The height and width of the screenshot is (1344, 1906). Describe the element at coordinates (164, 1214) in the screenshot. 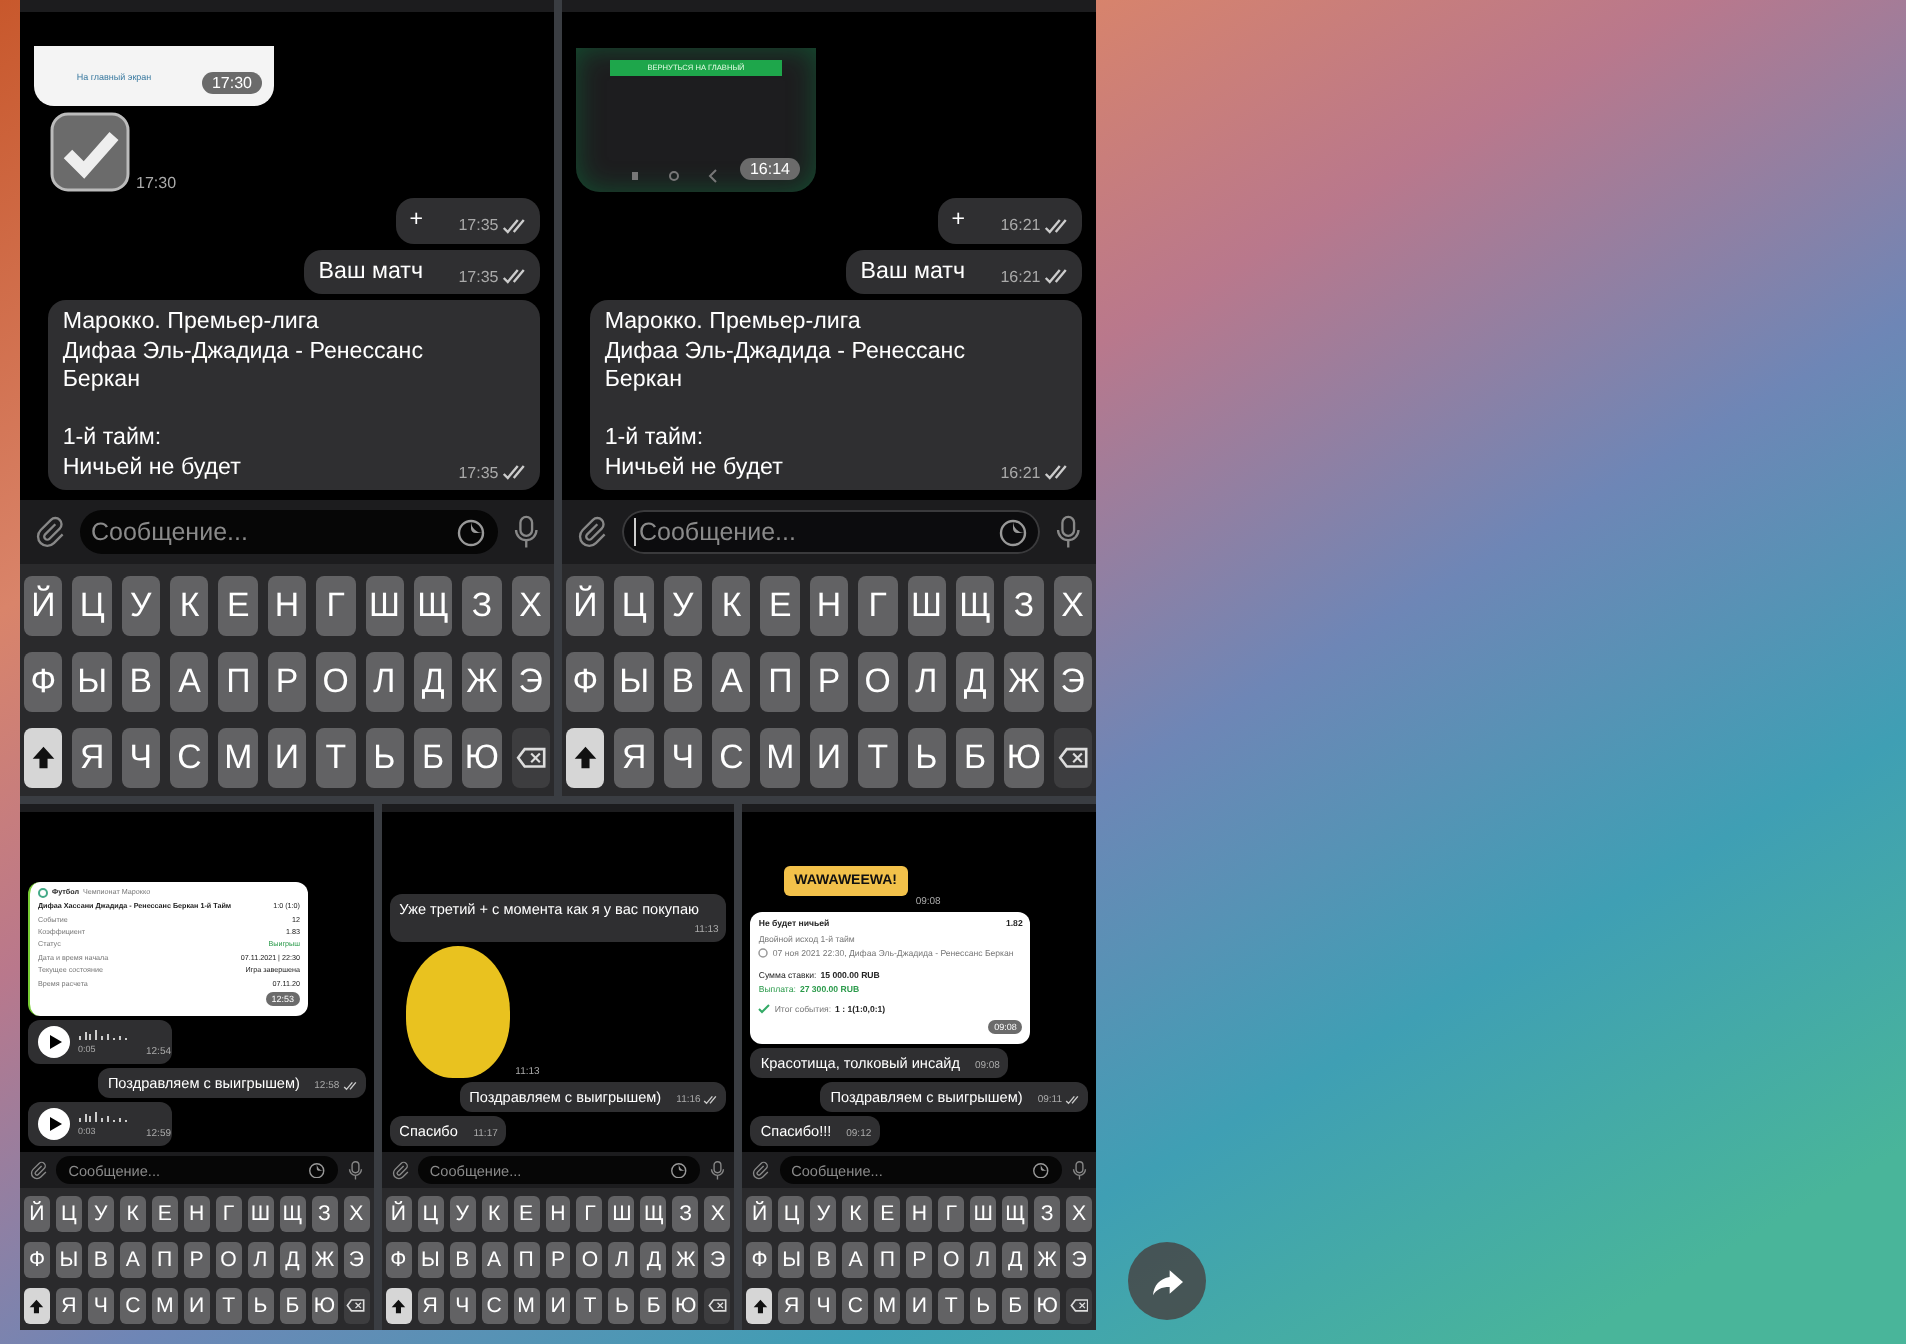

I see `keyboard-key: Е` at that location.